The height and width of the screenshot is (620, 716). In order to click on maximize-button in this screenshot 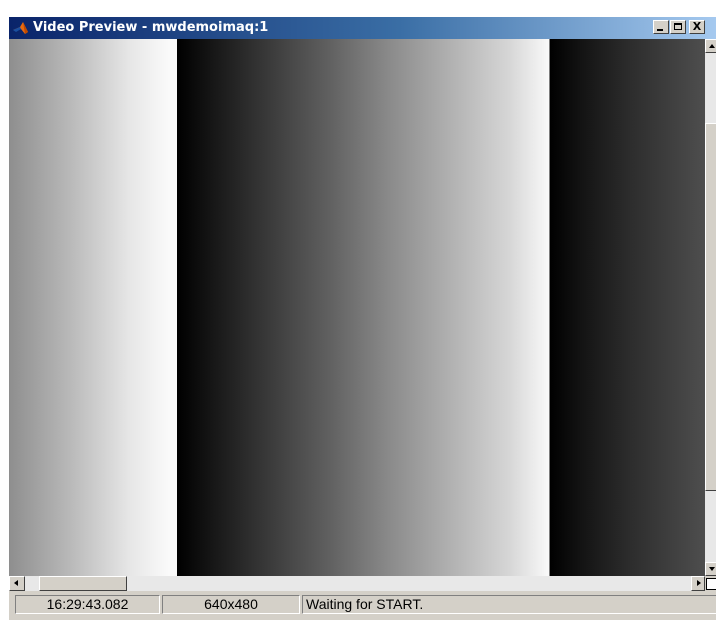, I will do `click(678, 27)`.